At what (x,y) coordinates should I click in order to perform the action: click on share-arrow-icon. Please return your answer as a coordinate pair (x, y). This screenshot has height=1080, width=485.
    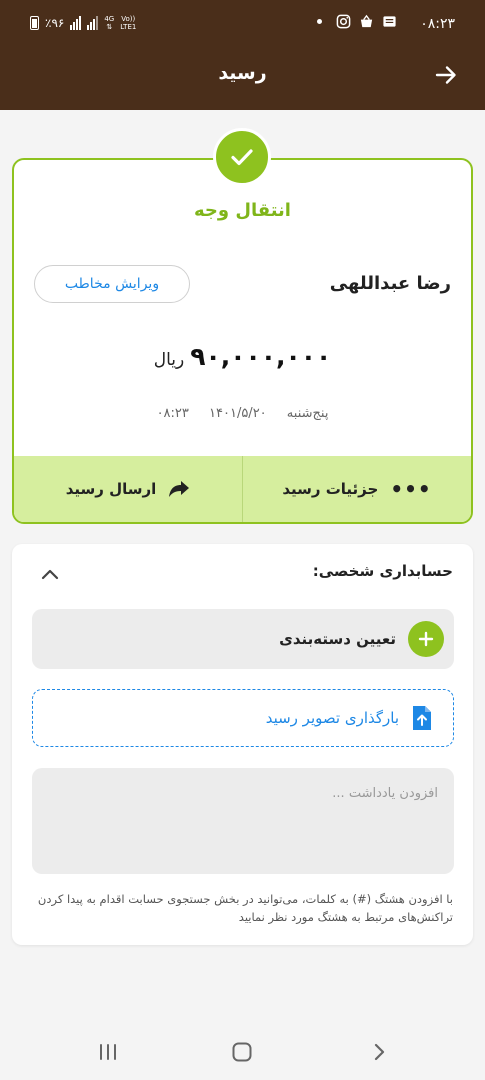
    Looking at the image, I should click on (179, 489).